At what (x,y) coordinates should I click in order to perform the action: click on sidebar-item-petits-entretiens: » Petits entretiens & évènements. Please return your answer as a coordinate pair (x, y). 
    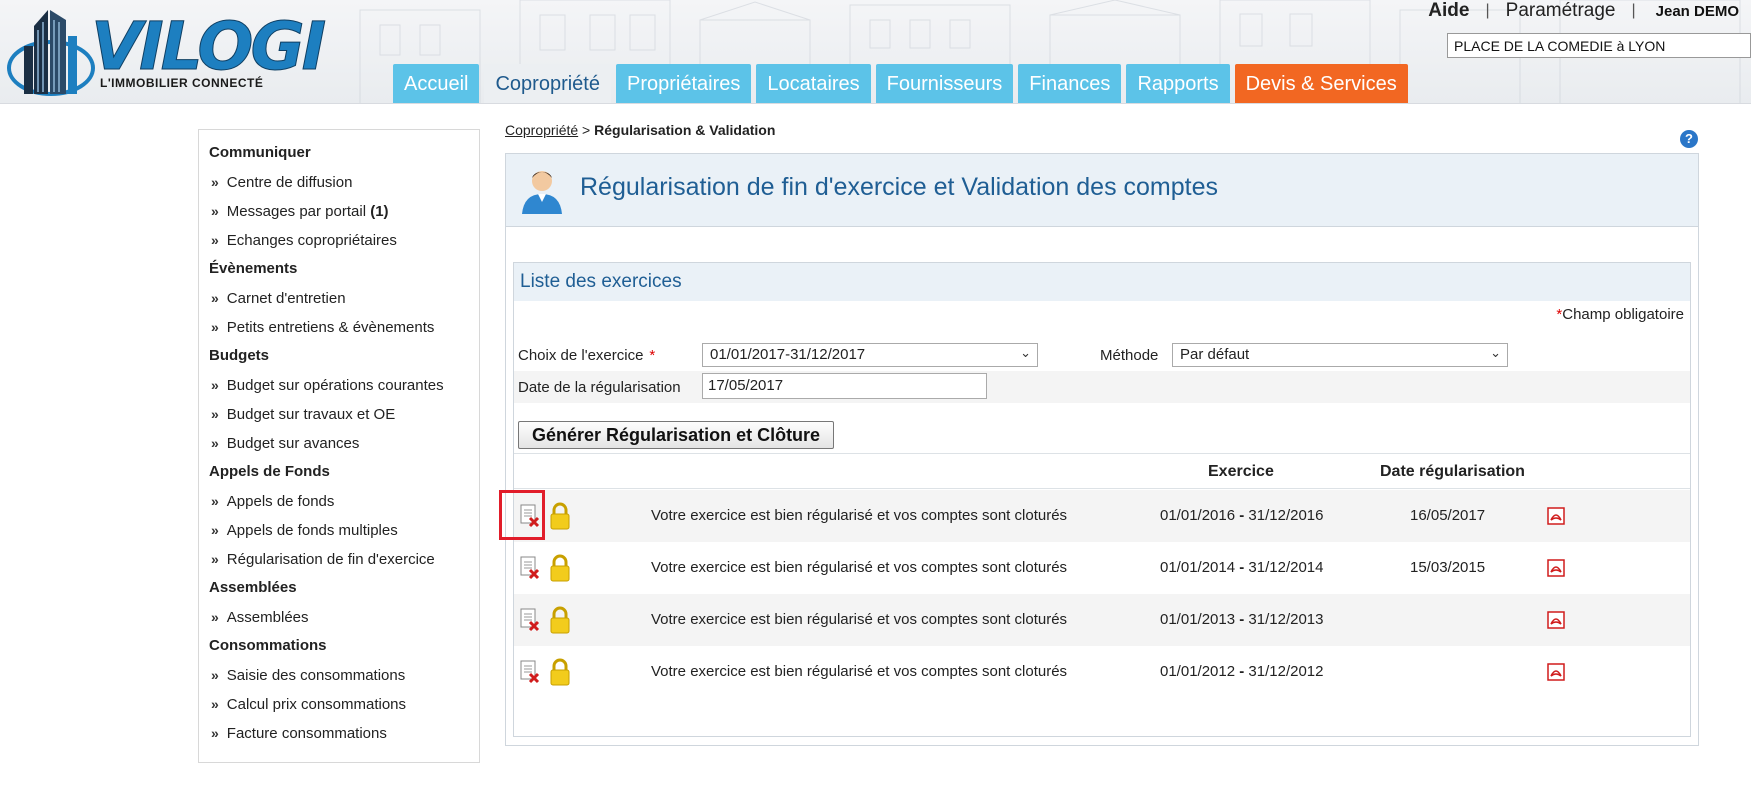
    Looking at the image, I should click on (339, 330).